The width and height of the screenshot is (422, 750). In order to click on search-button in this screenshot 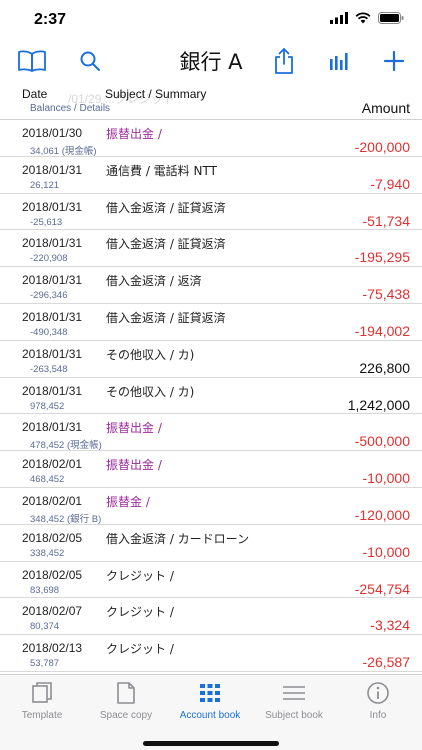, I will do `click(90, 61)`.